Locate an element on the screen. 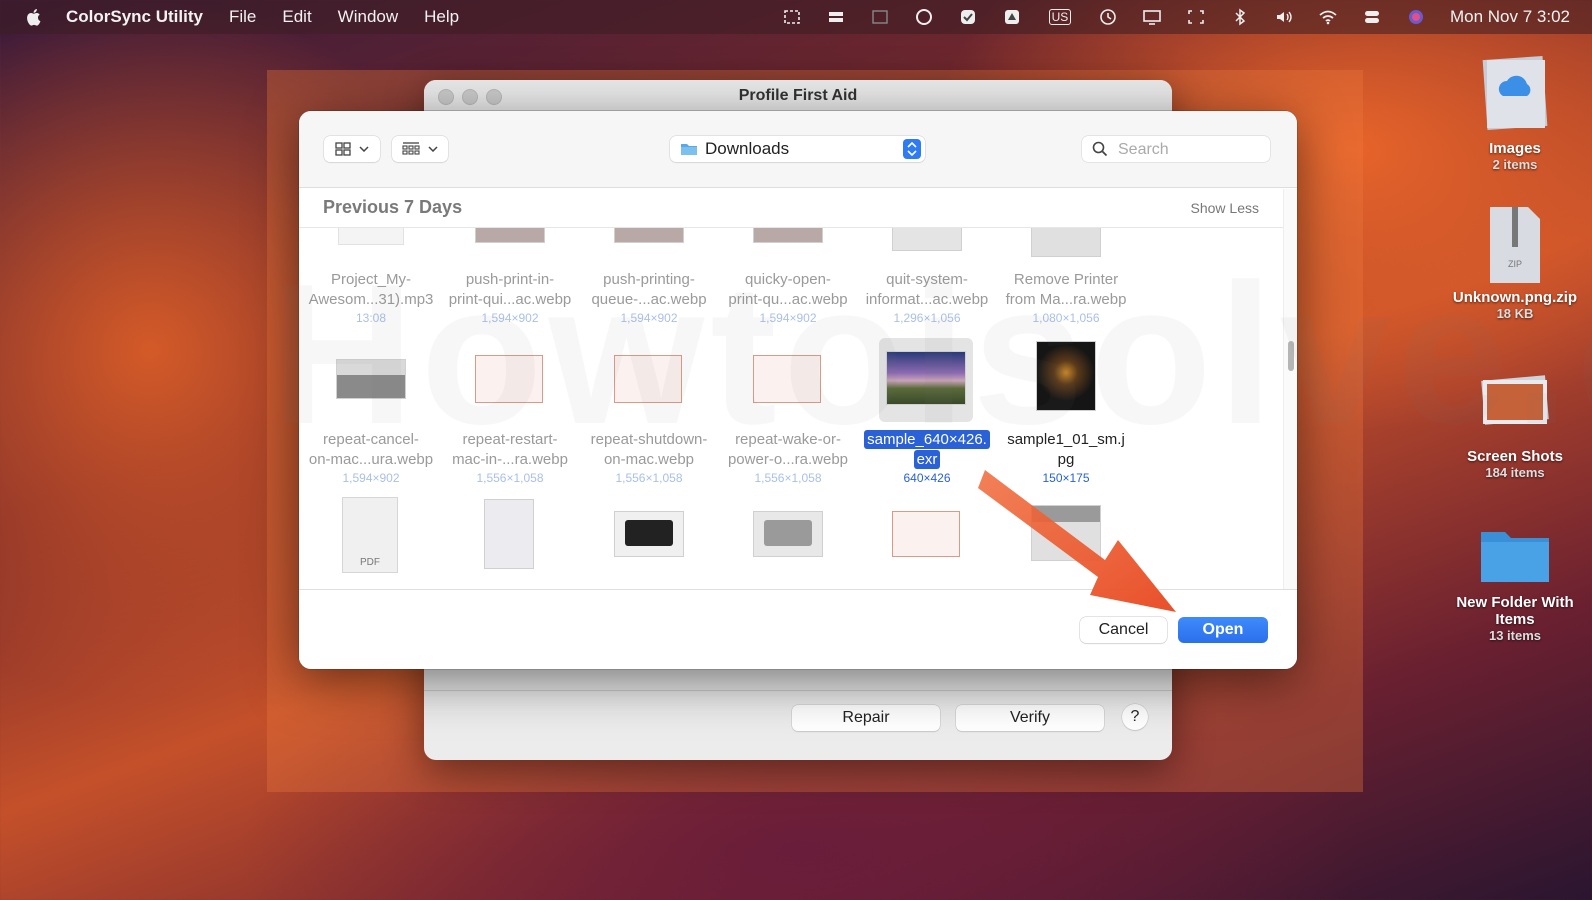  verify-button: Verify is located at coordinates (1030, 718).